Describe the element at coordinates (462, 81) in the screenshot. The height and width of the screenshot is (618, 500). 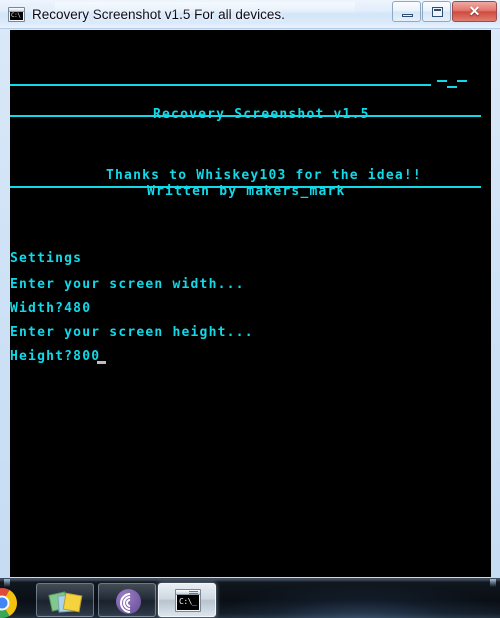
I see `separator-dash-b` at that location.